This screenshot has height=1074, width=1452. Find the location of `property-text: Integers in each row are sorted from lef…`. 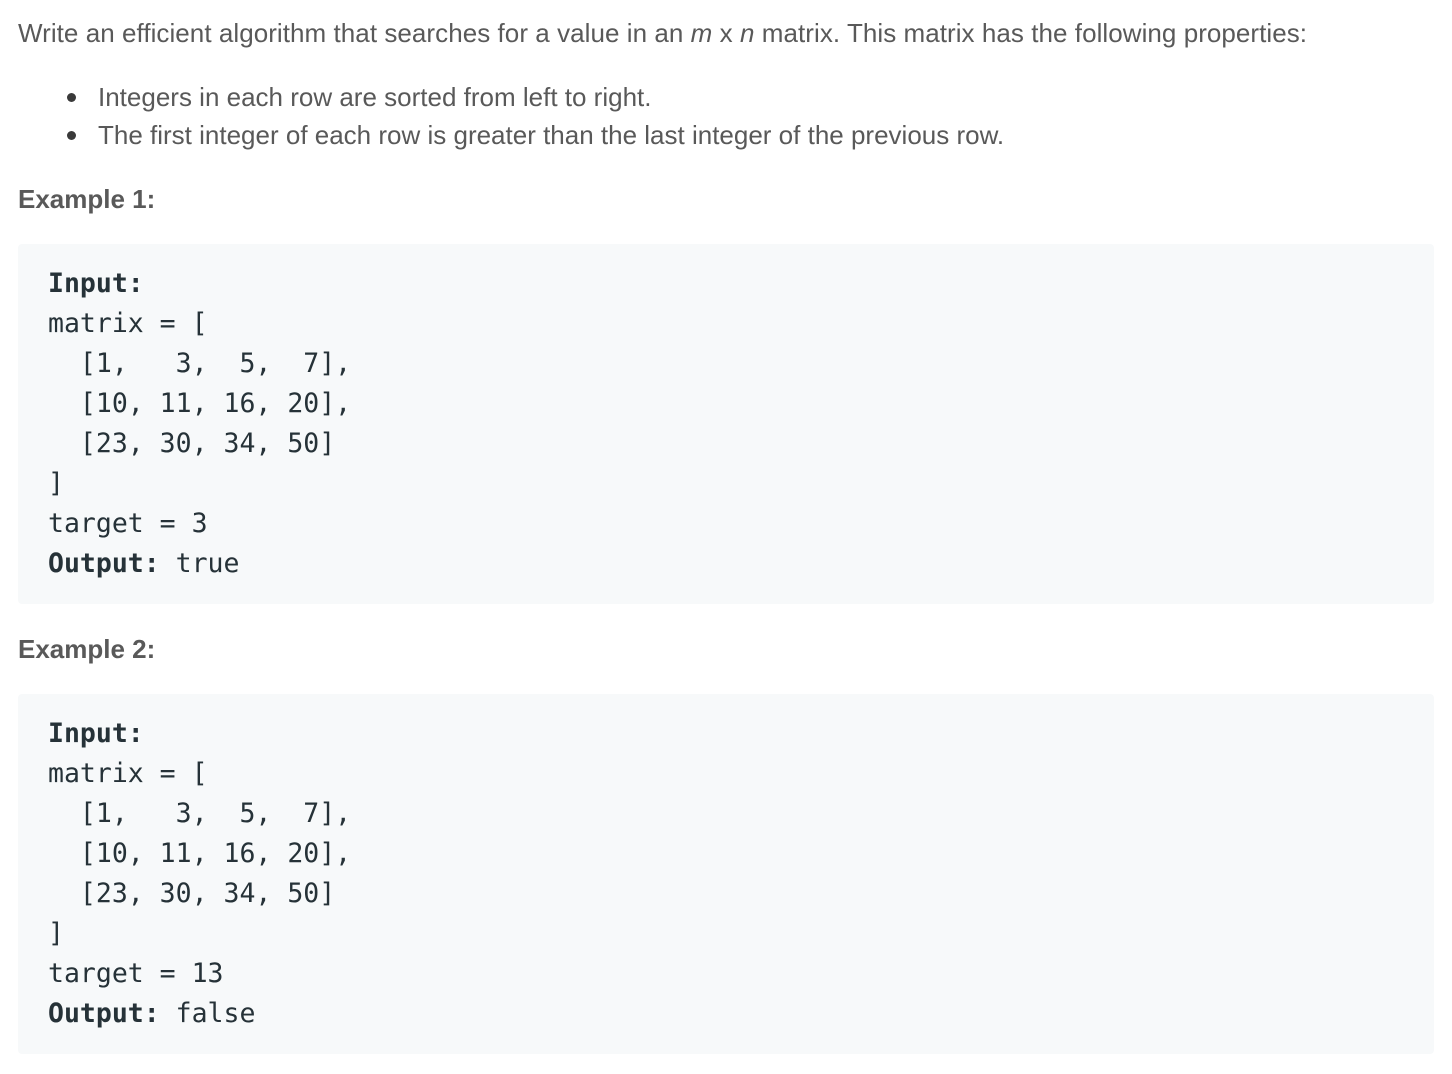

property-text: Integers in each row are sorted from lef… is located at coordinates (375, 97).